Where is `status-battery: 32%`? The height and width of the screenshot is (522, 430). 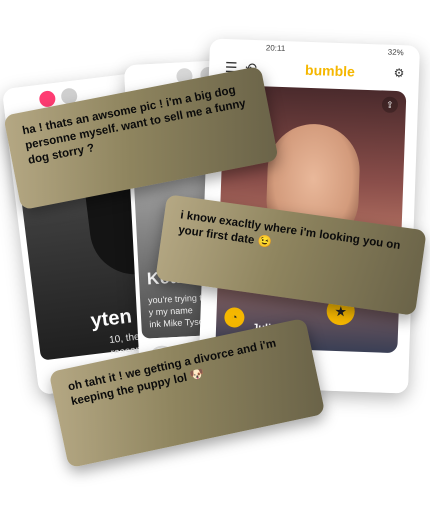 status-battery: 32% is located at coordinates (395, 52).